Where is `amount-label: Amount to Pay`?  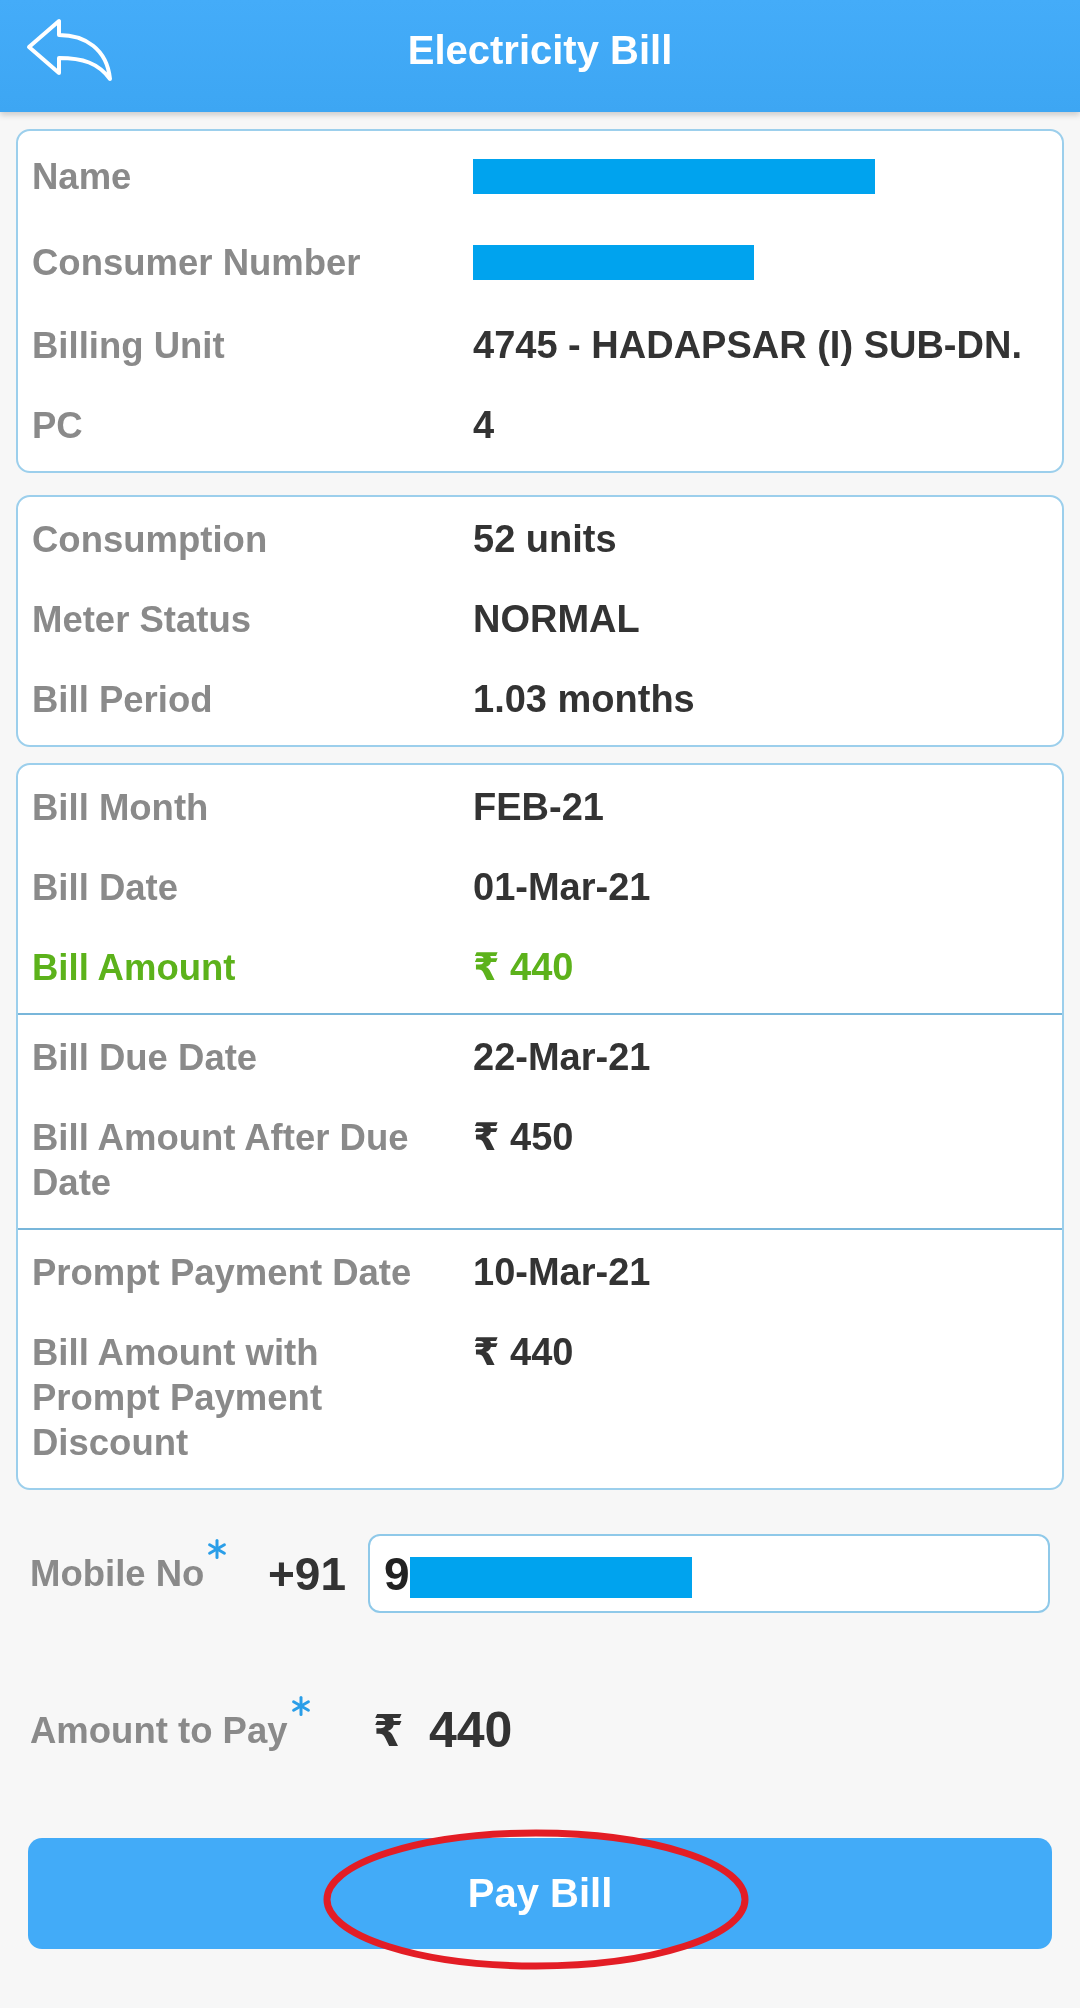 amount-label: Amount to Pay is located at coordinates (159, 1730).